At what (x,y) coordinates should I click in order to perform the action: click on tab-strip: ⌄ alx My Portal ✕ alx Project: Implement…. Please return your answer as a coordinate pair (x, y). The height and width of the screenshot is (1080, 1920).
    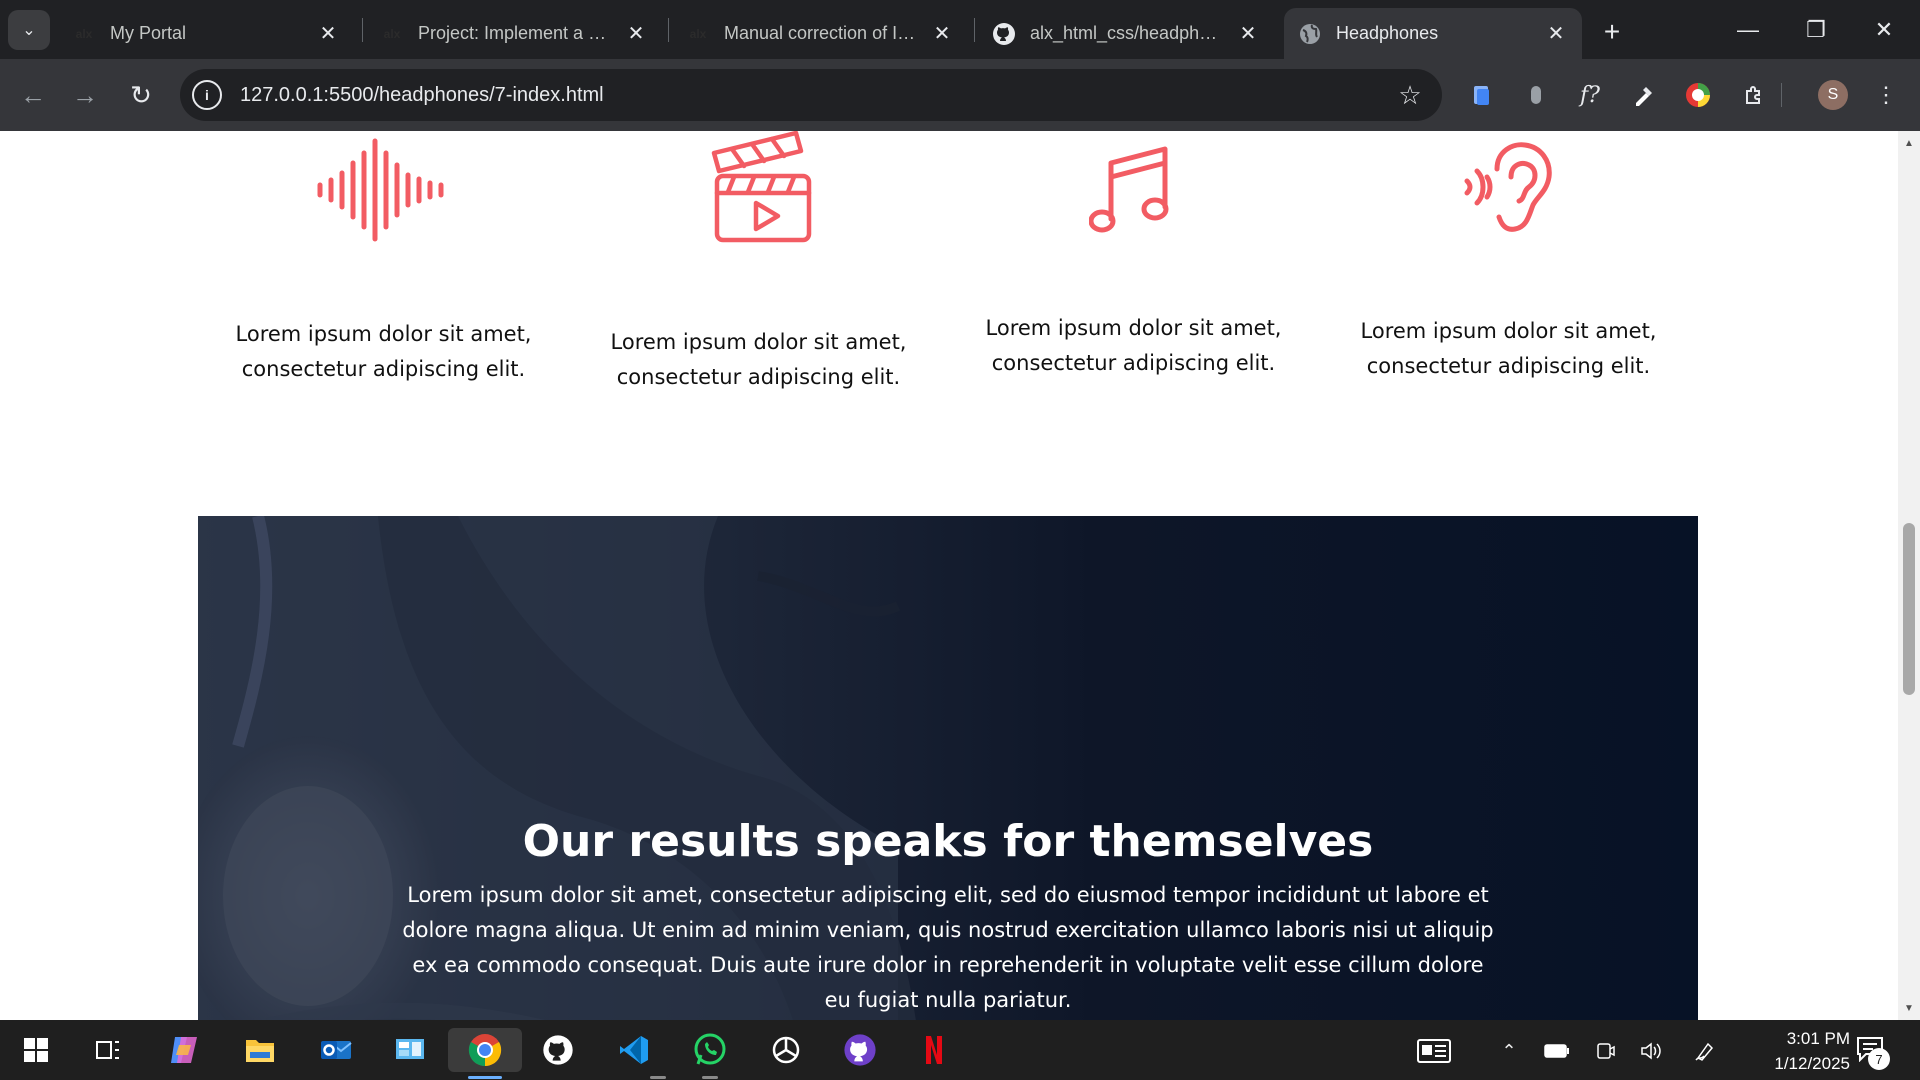
    Looking at the image, I should click on (960, 29).